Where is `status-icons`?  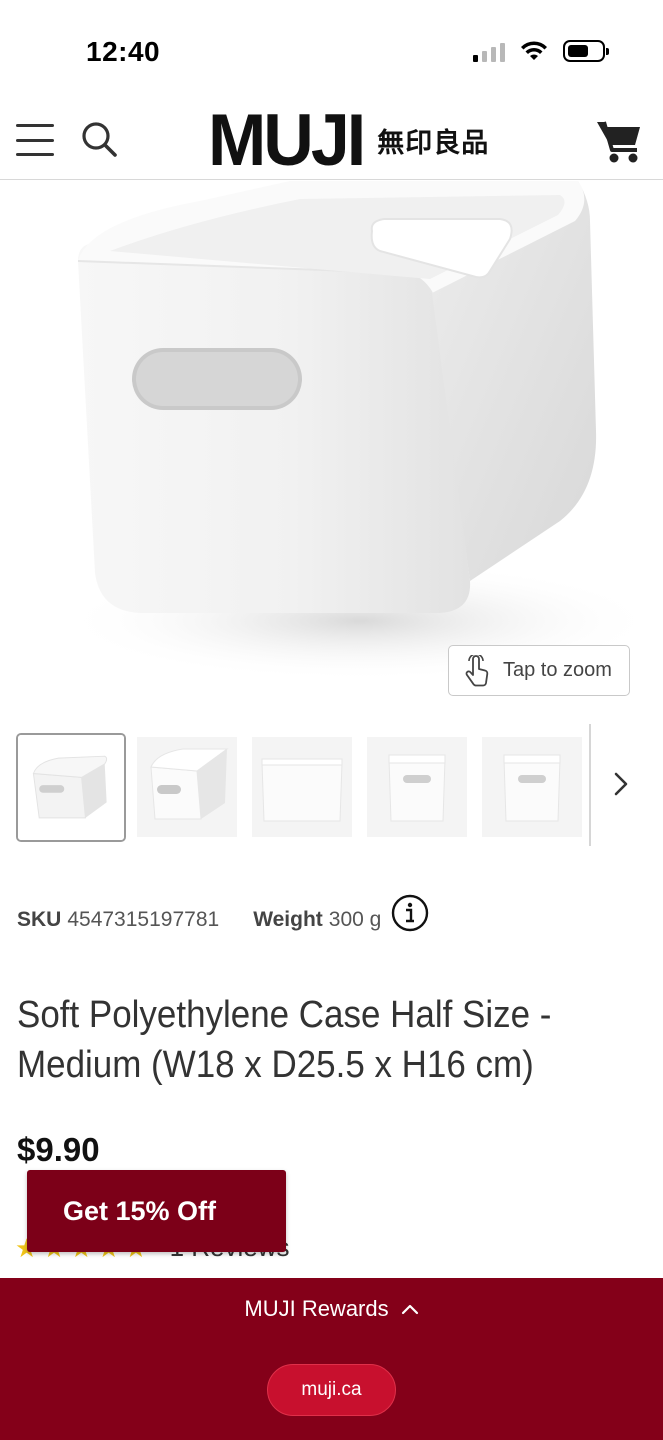 status-icons is located at coordinates (541, 51).